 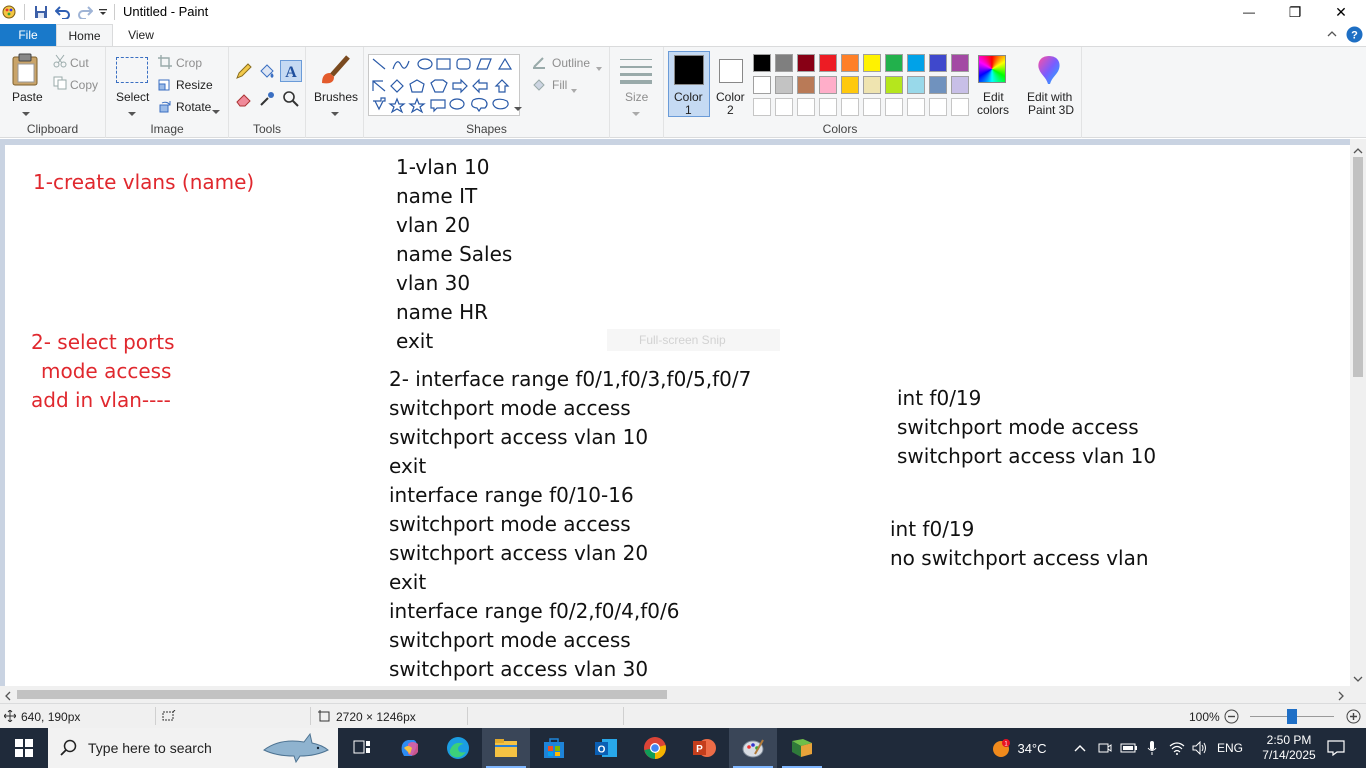 What do you see at coordinates (1177, 748) in the screenshot?
I see `wifi-icon` at bounding box center [1177, 748].